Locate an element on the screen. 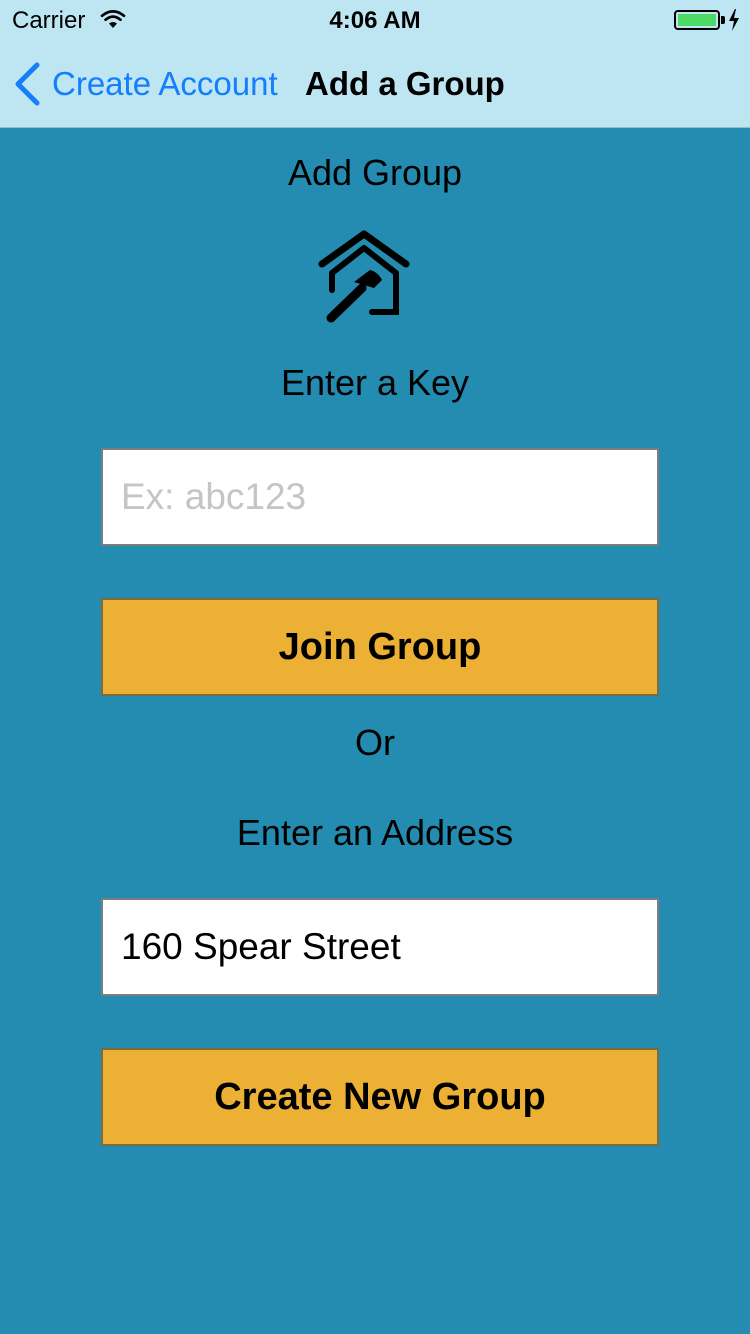  battery-icon is located at coordinates (697, 20).